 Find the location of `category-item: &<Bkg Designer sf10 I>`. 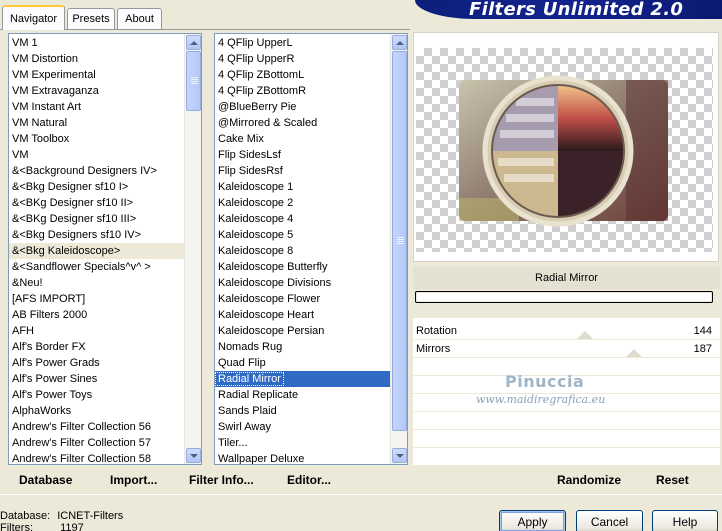

category-item: &<Bkg Designer sf10 I> is located at coordinates (105, 187).